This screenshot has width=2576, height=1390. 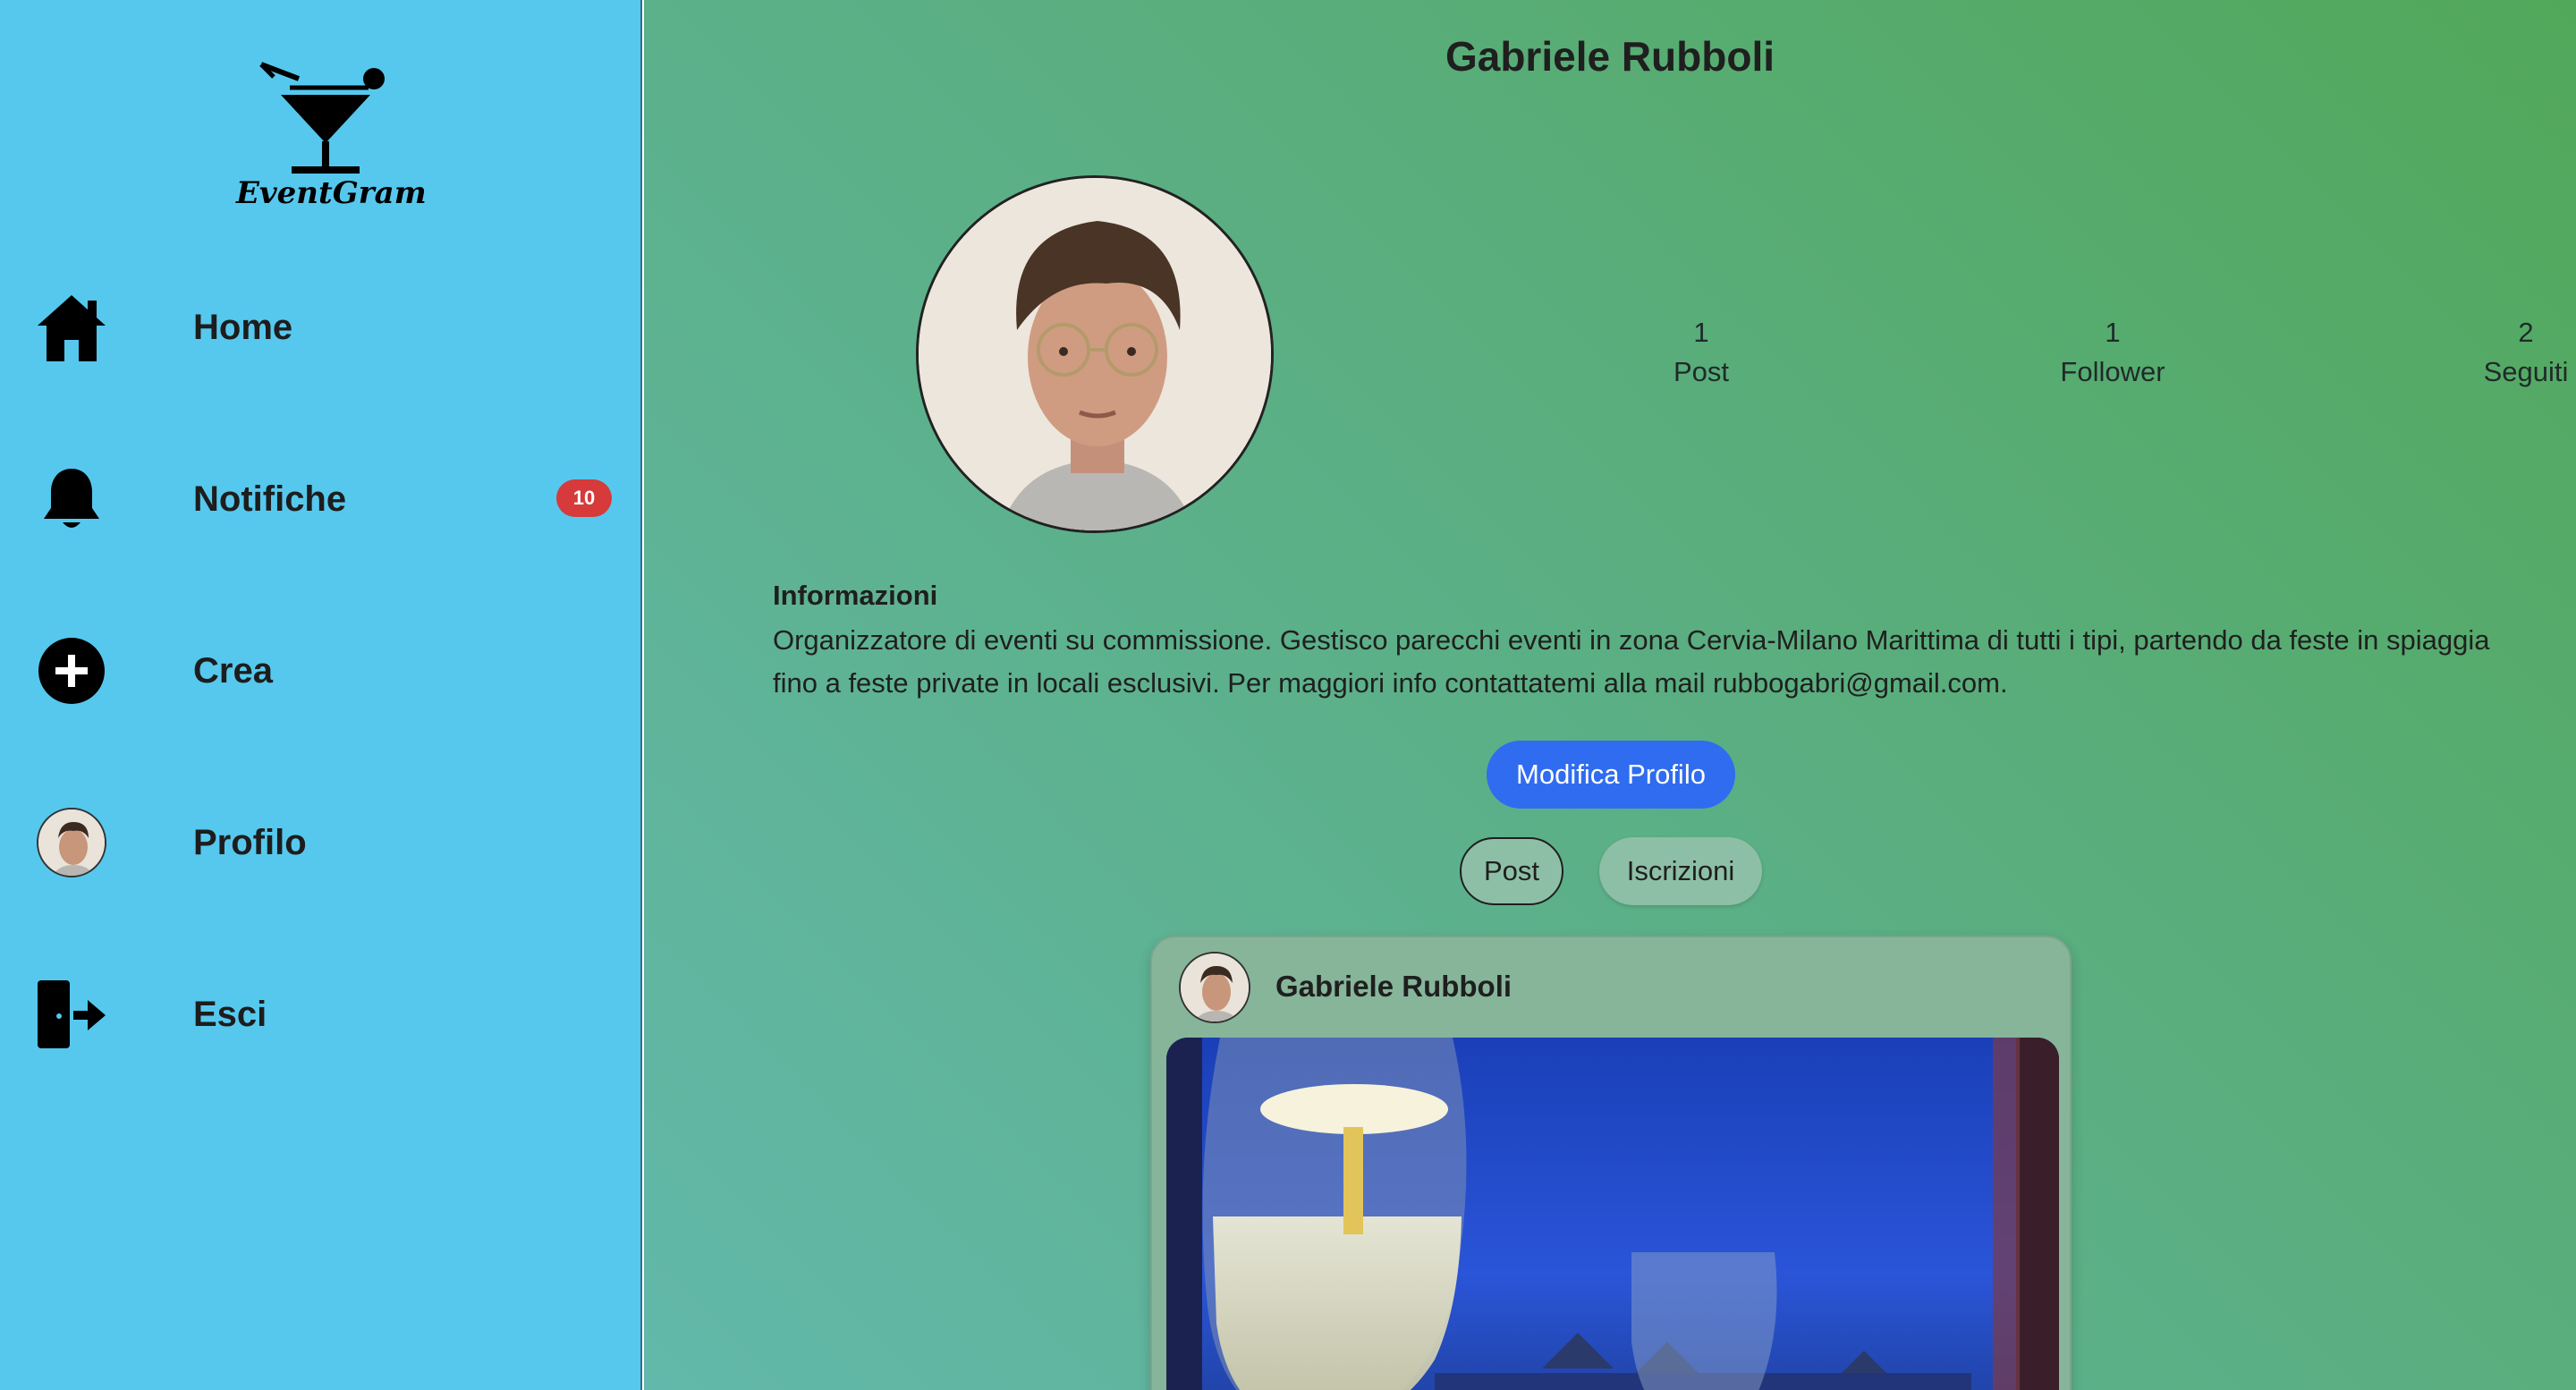 I want to click on sidebar-avatar-wrapper, so click(x=71, y=842).